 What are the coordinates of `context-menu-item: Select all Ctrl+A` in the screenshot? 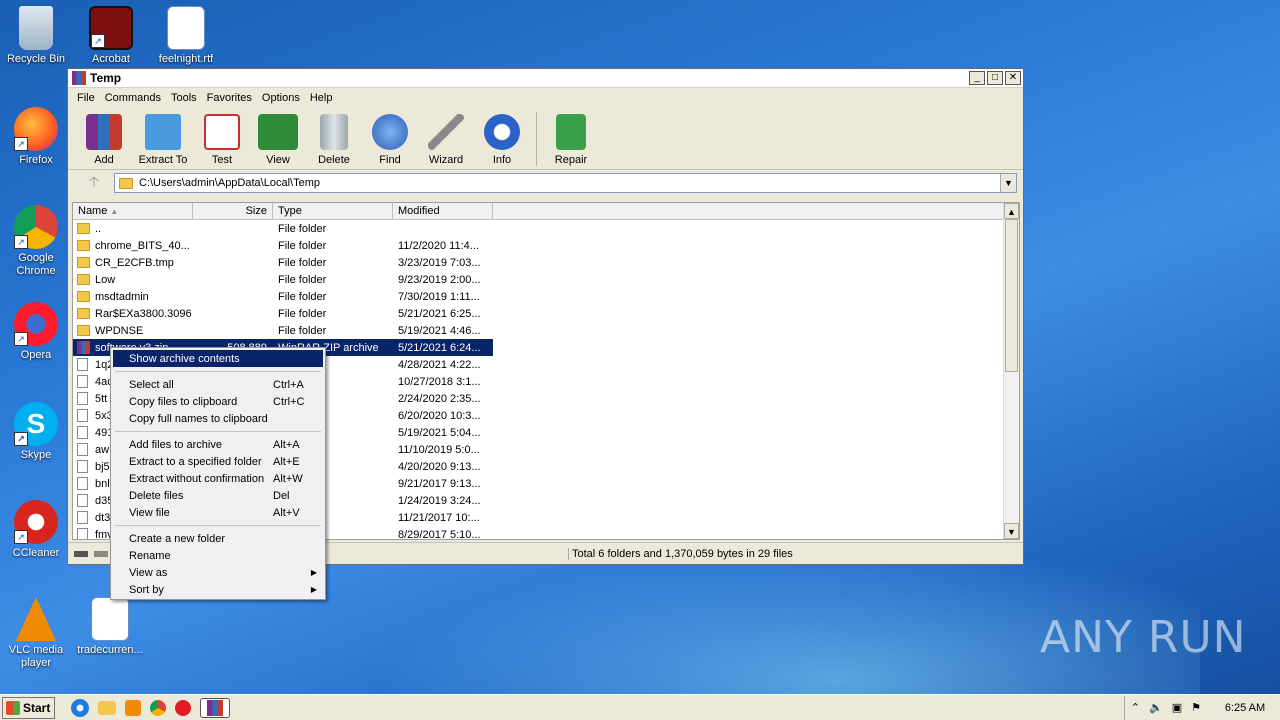 It's located at (218, 384).